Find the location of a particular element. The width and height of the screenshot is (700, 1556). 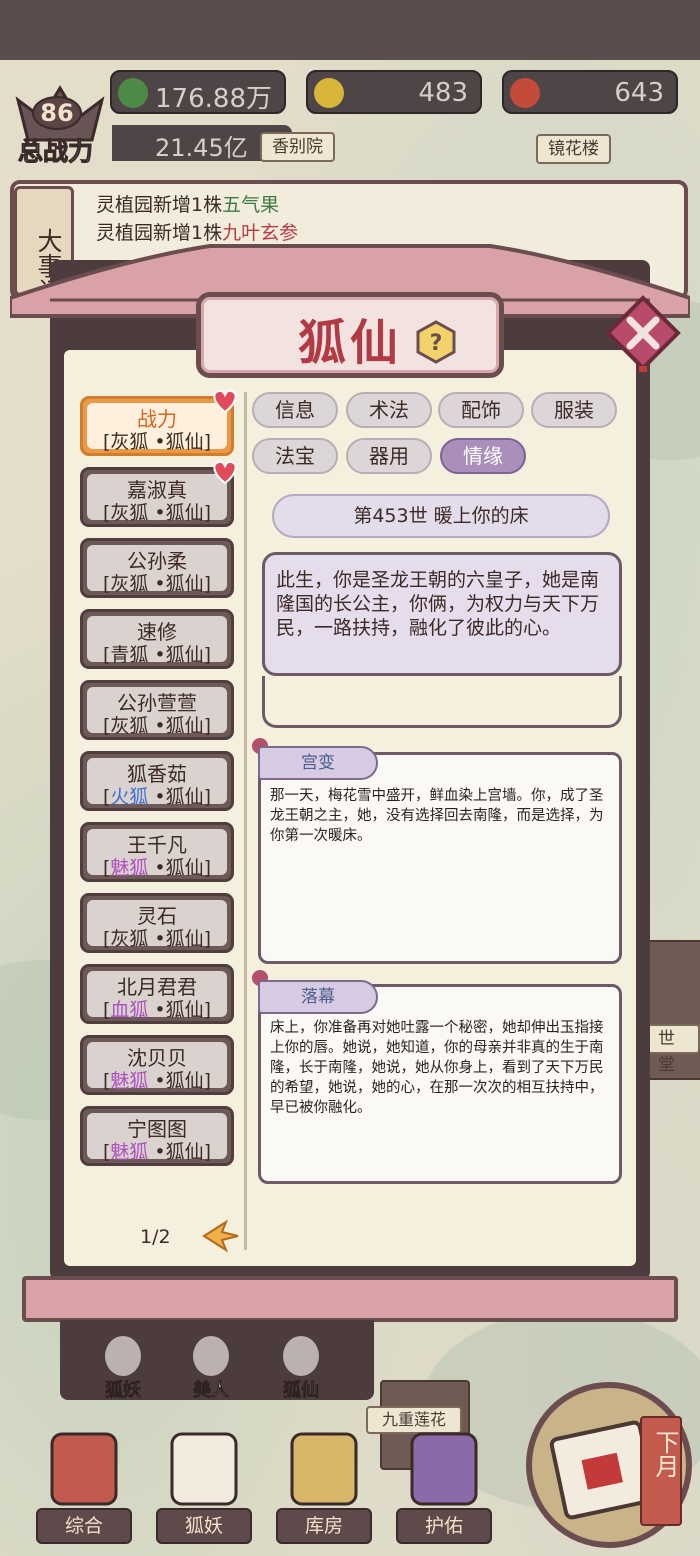

storehouse-icon is located at coordinates (324, 1469).